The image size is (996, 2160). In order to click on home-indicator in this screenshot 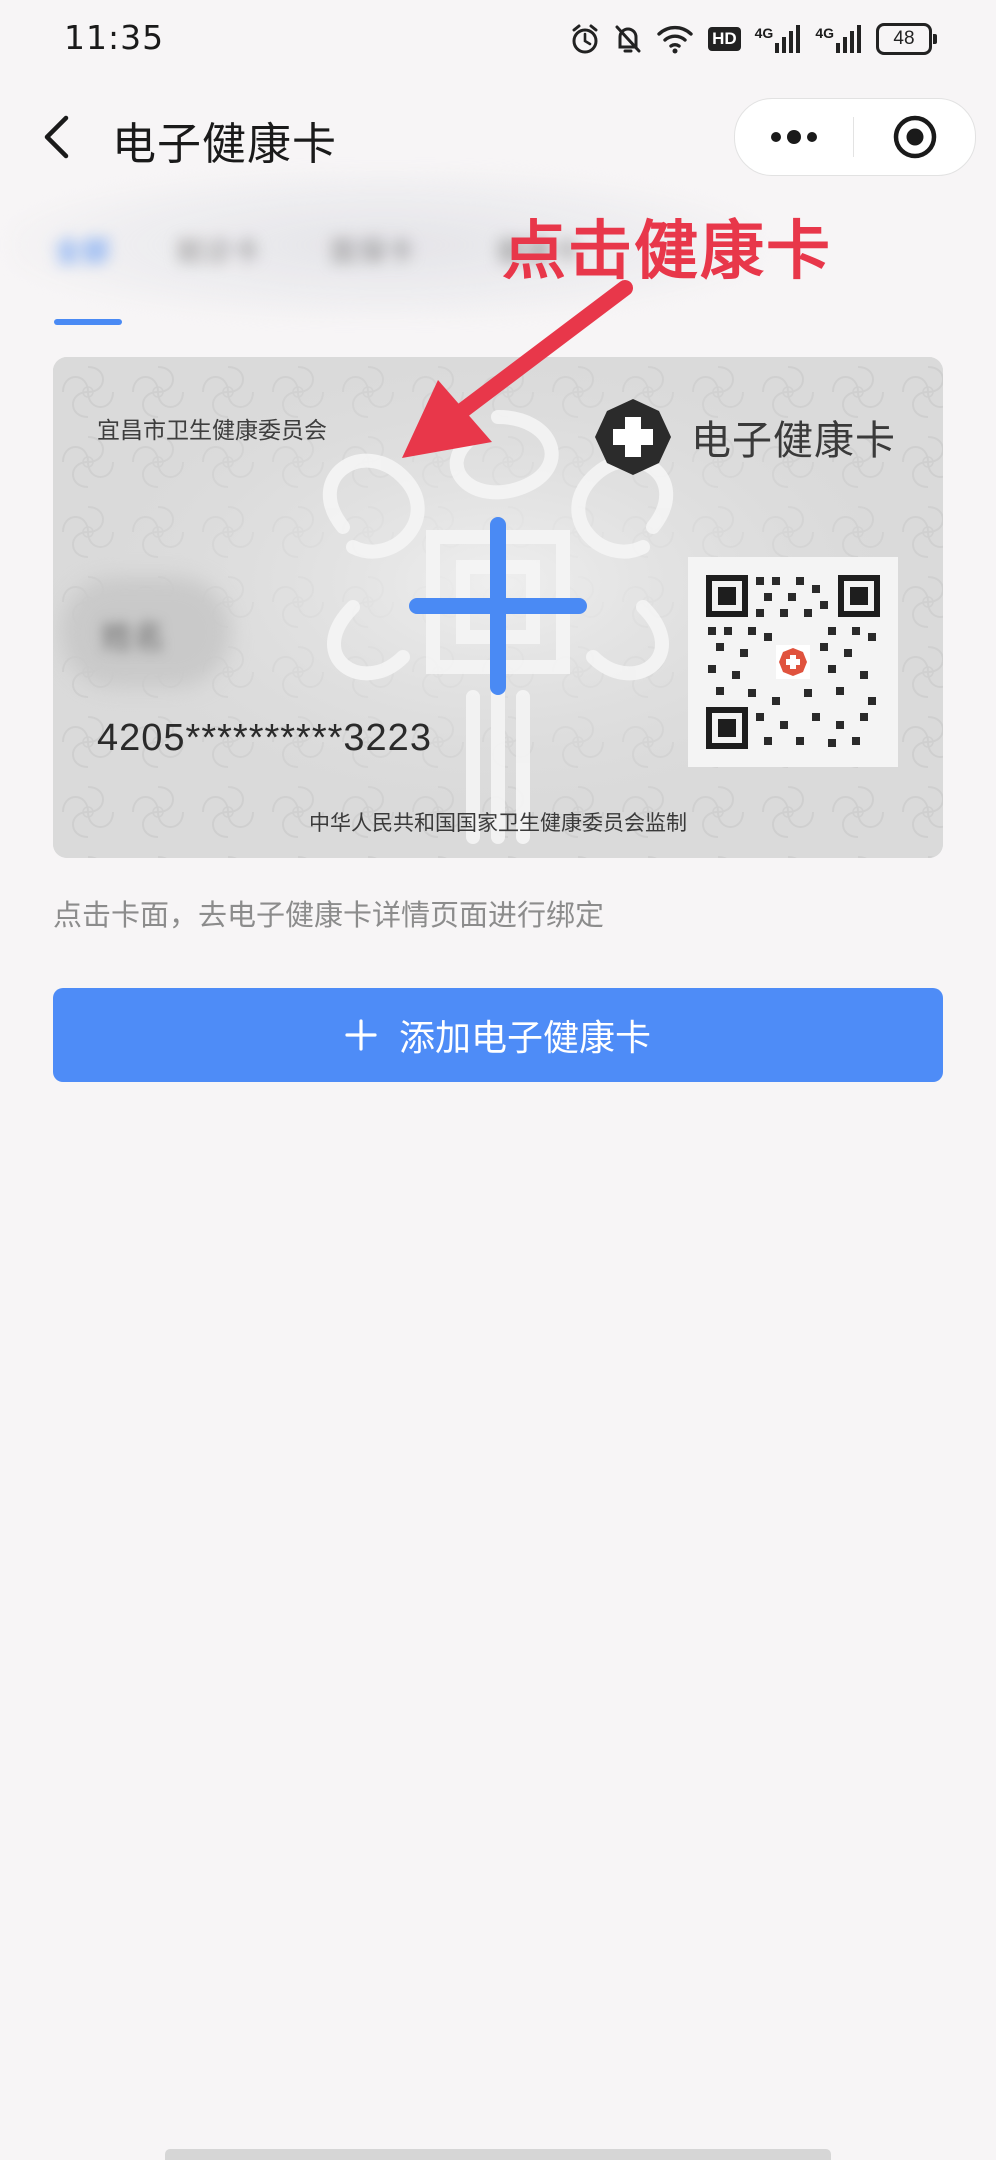, I will do `click(498, 2154)`.